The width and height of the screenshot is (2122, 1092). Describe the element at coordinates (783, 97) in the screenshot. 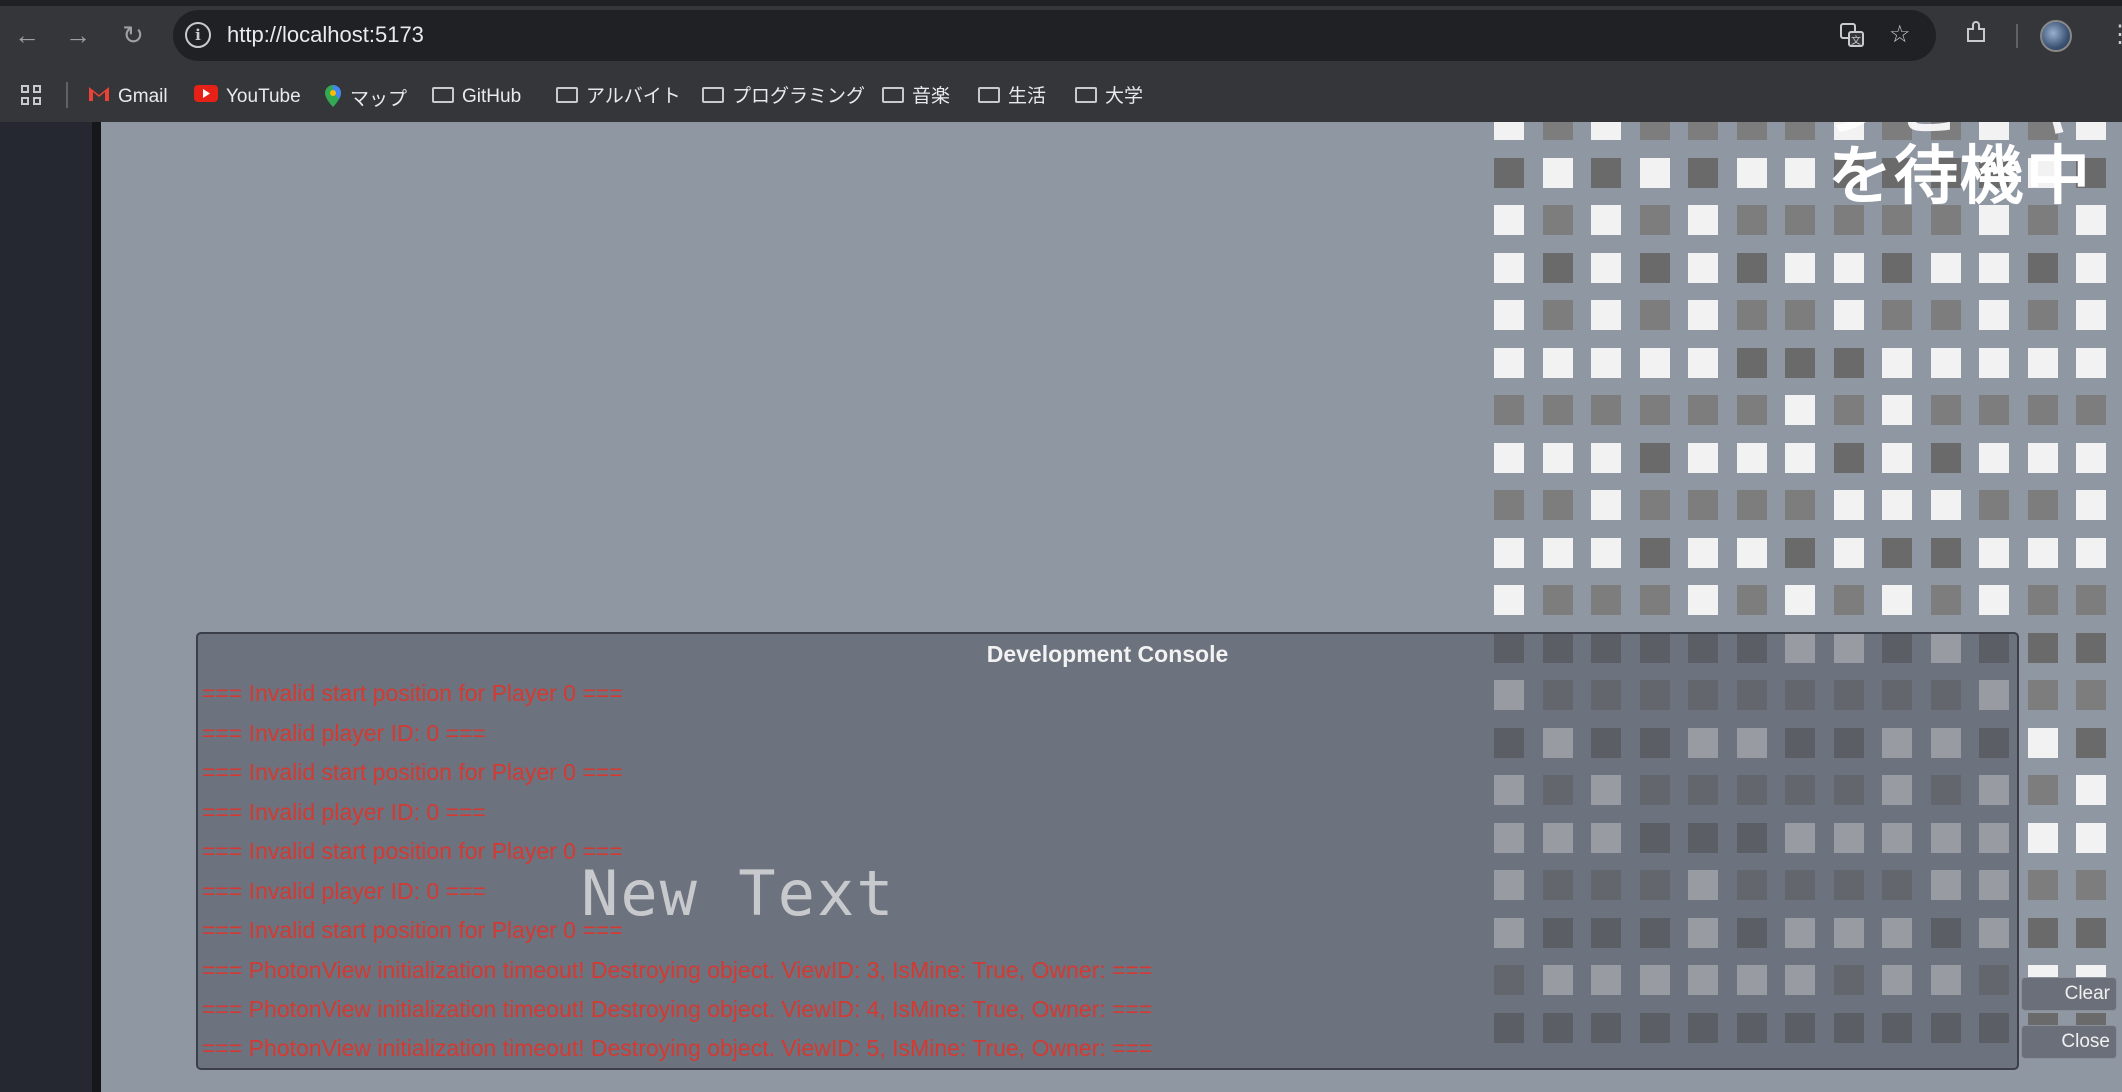

I see `bookmark-folder-programming: プログラミング` at that location.